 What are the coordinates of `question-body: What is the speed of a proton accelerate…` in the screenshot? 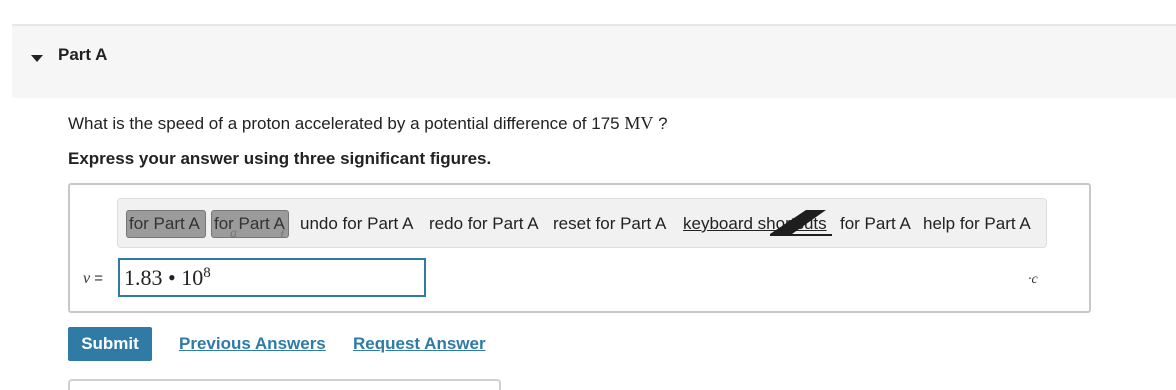 It's located at (344, 123).